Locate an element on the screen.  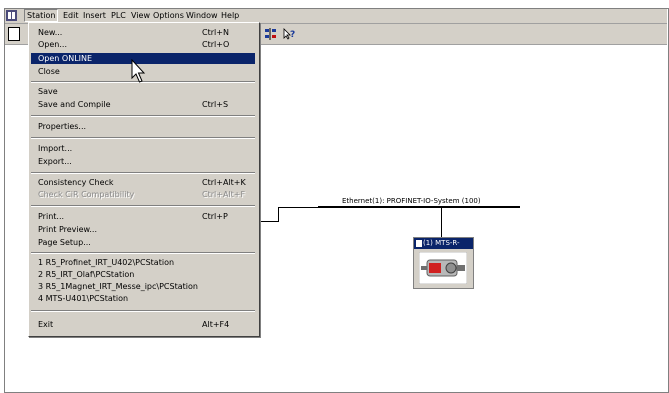
menu-item-label: Save and Compile is located at coordinates (74, 104).